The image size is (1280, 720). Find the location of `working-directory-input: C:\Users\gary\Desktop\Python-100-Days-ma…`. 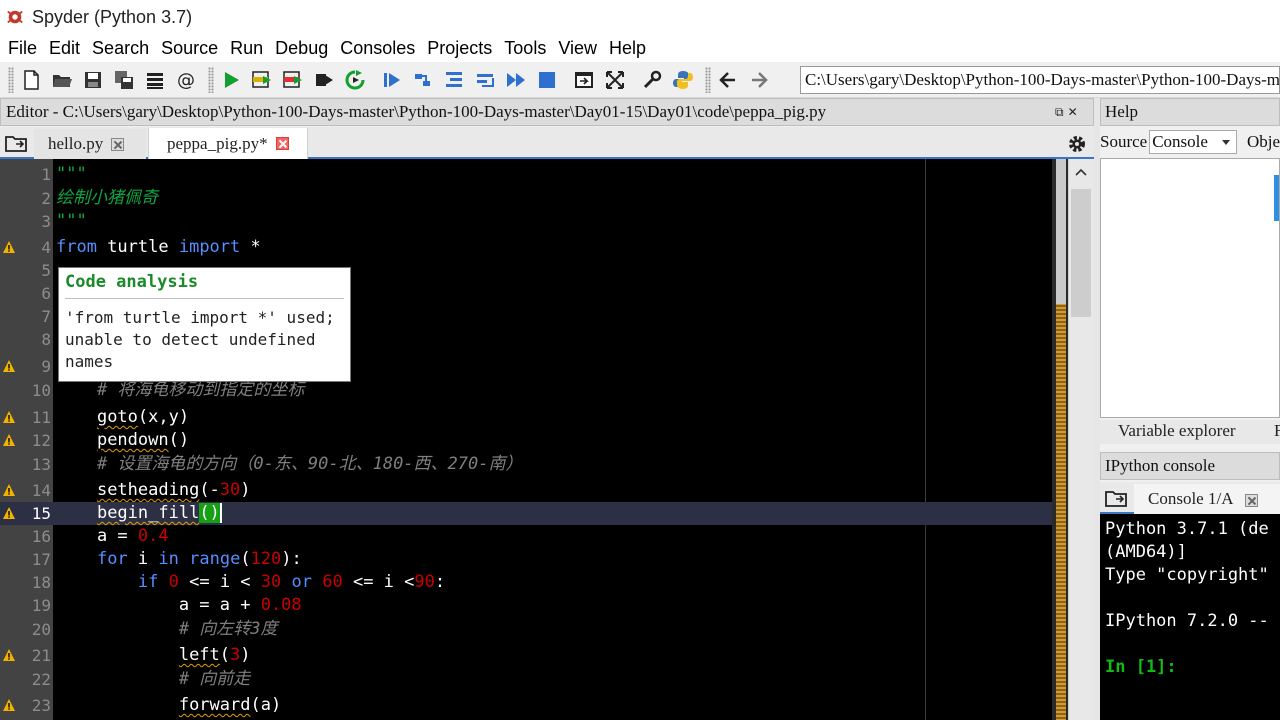

working-directory-input: C:\Users\gary\Desktop\Python-100-Days-ma… is located at coordinates (1040, 80).